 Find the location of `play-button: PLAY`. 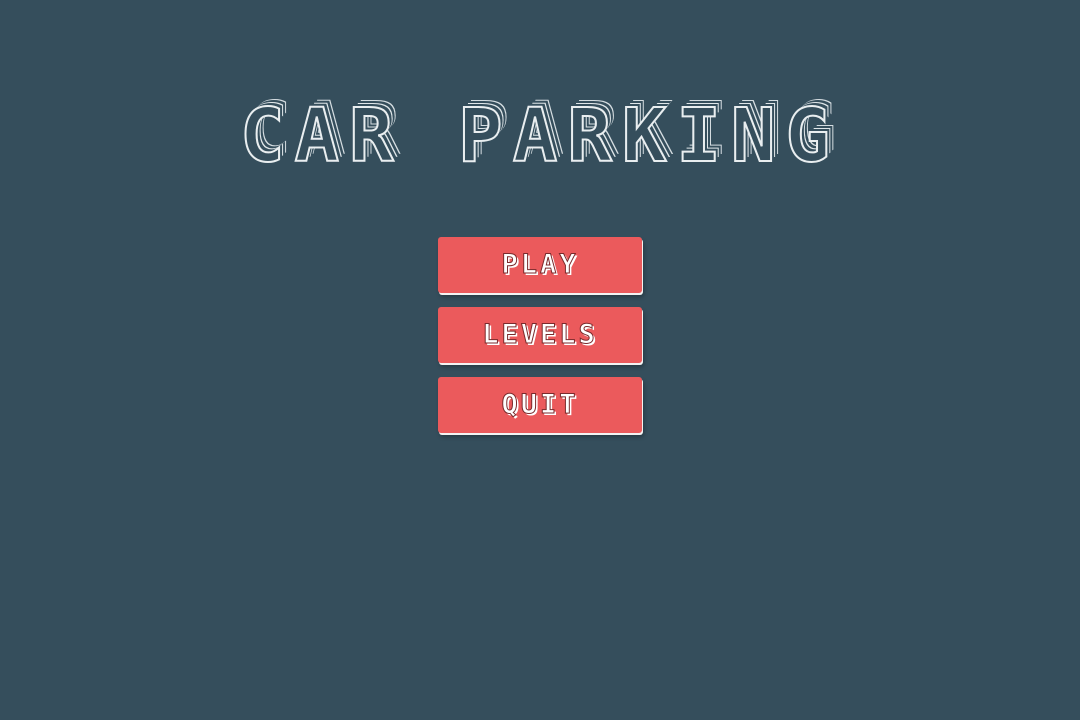

play-button: PLAY is located at coordinates (540, 265).